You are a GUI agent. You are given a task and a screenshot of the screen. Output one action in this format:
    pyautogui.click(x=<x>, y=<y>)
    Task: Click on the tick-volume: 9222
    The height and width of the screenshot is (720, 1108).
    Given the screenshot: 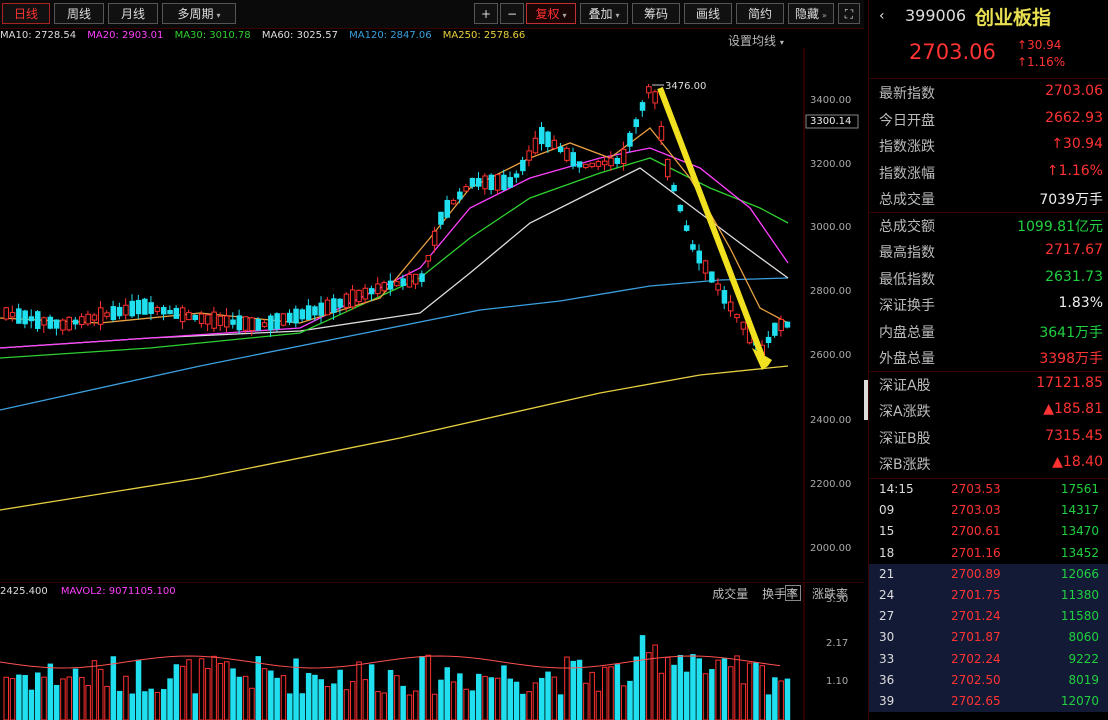 What is the action you would take?
    pyautogui.click(x=1083, y=658)
    